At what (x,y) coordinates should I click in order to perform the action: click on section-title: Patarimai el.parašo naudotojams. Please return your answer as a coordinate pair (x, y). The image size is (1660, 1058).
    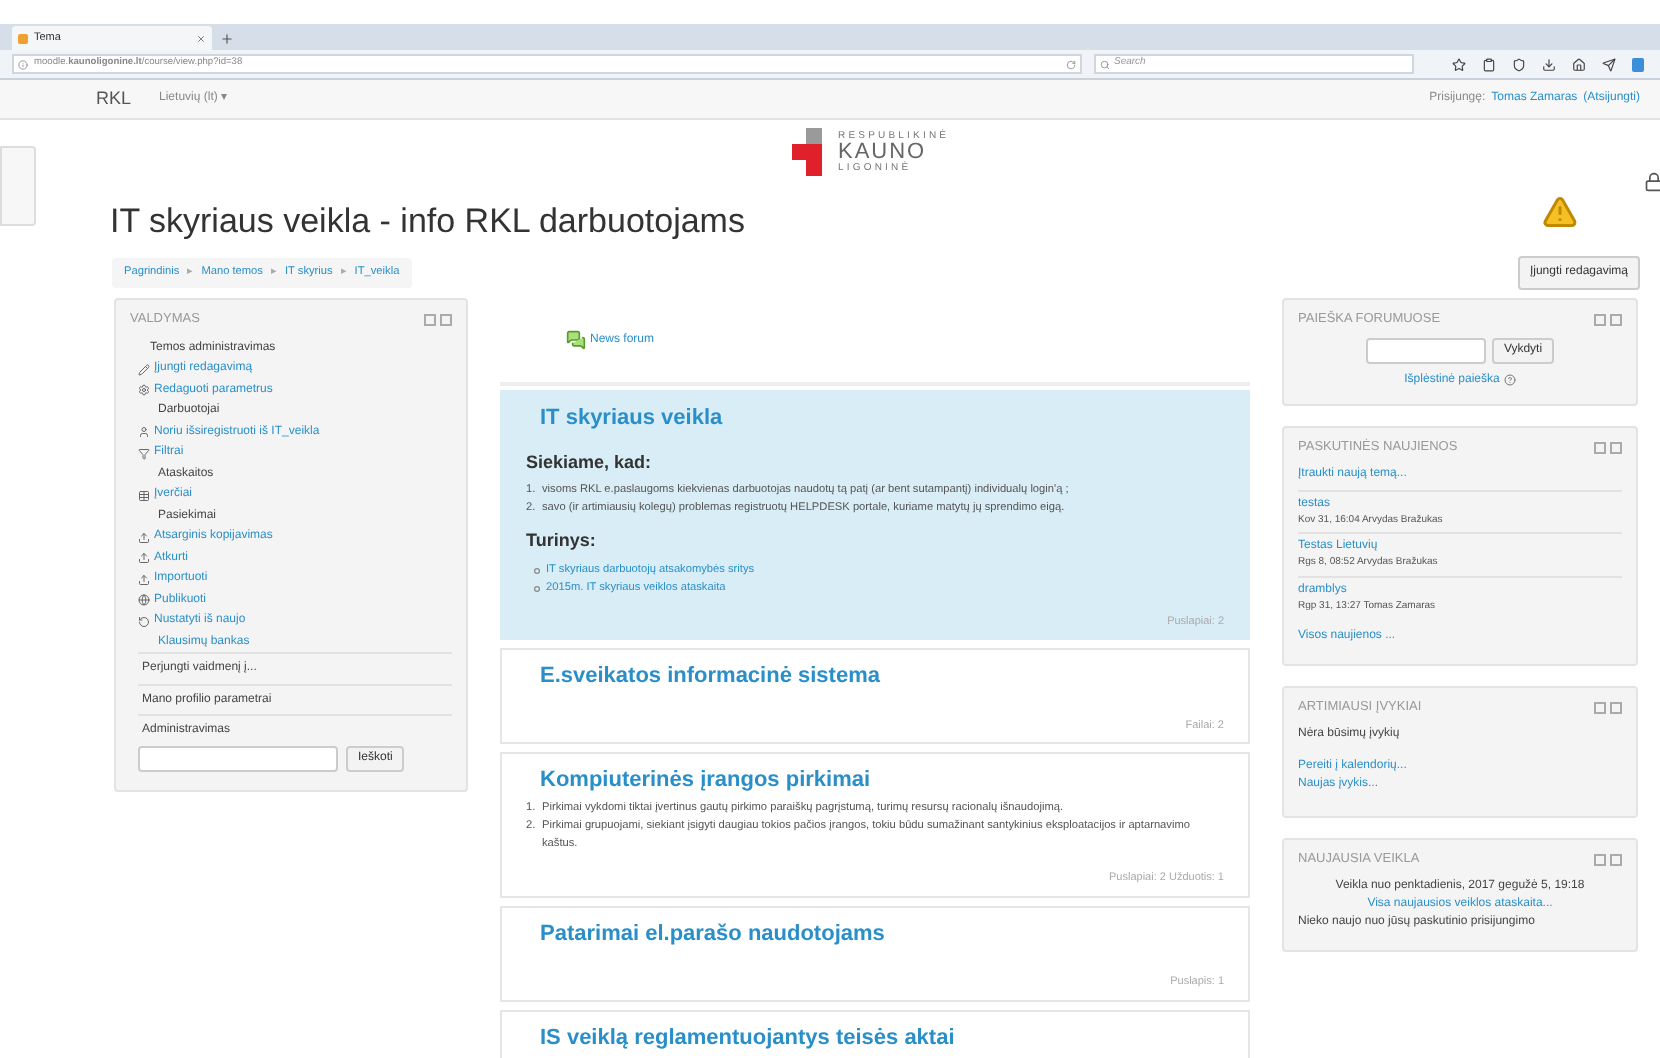
    Looking at the image, I should click on (875, 933).